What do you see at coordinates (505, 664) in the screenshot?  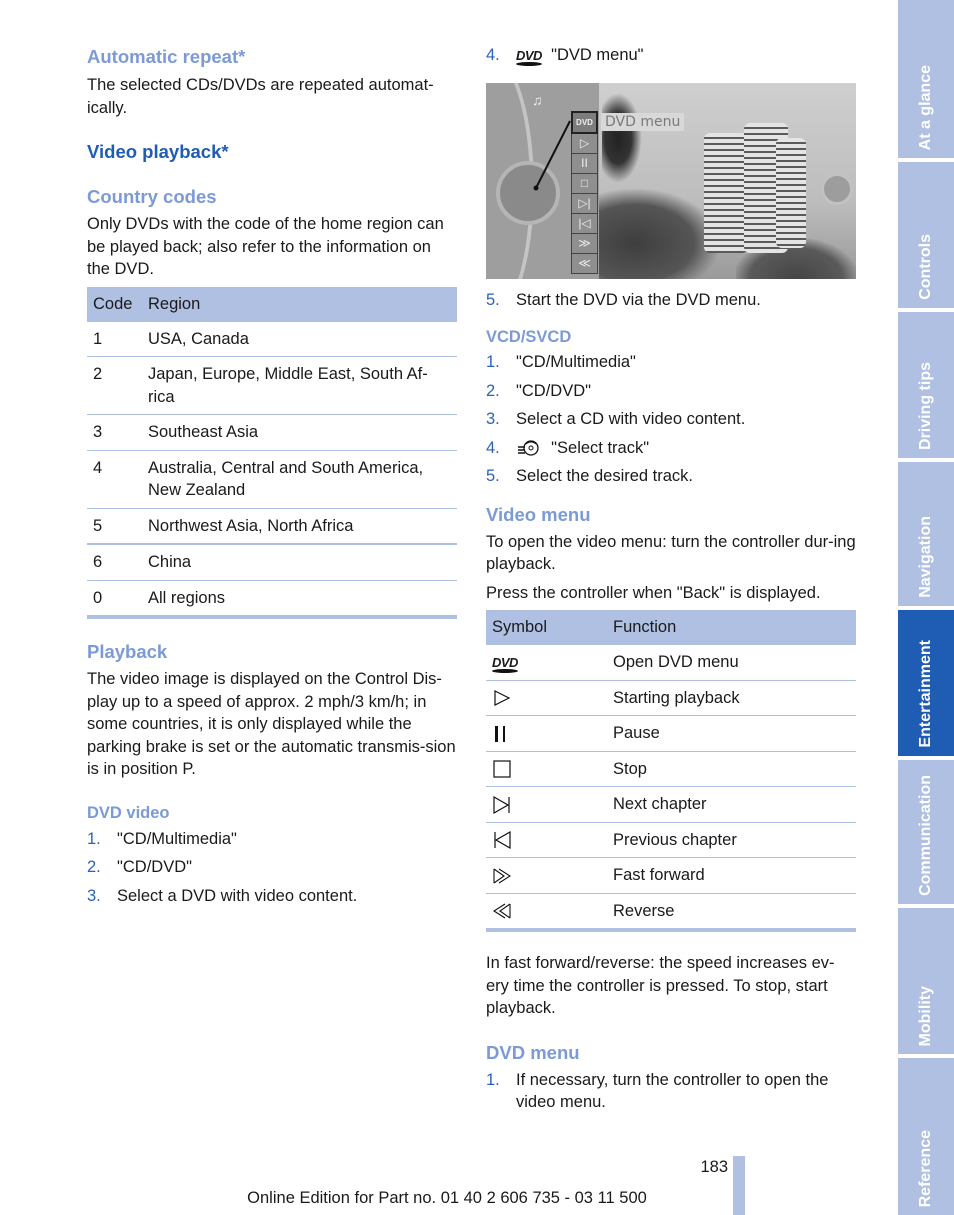 I see `dvd-icon: DVD` at bounding box center [505, 664].